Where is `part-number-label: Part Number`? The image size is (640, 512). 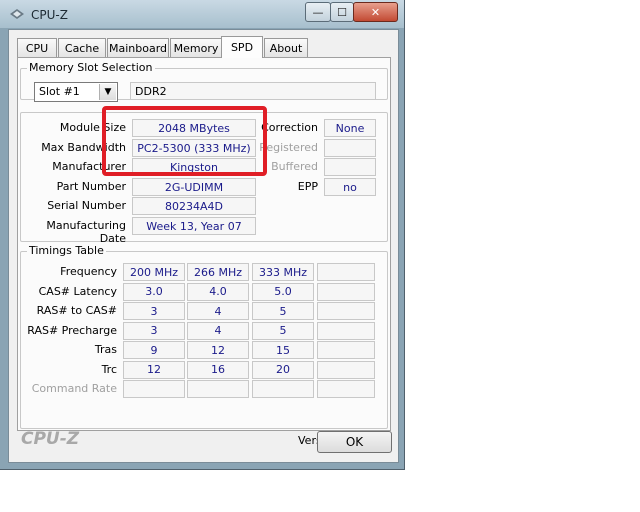 part-number-label: Part Number is located at coordinates (91, 186).